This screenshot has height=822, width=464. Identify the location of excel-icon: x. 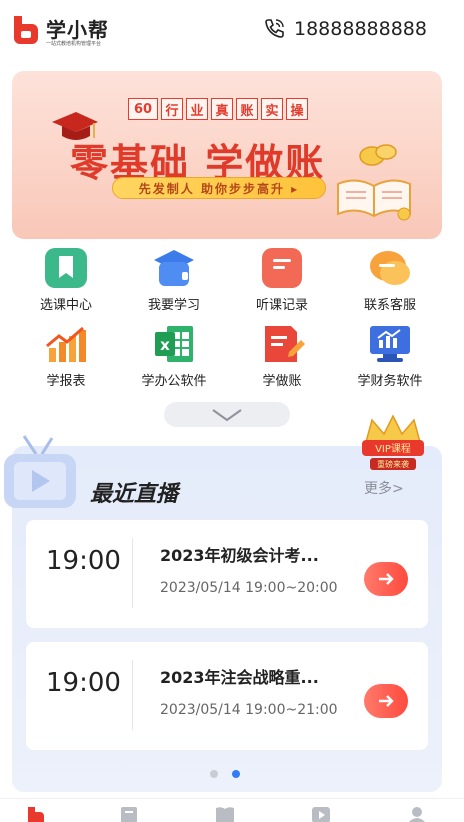
(174, 344).